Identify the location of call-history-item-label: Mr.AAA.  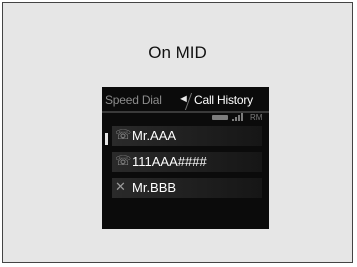
(154, 135).